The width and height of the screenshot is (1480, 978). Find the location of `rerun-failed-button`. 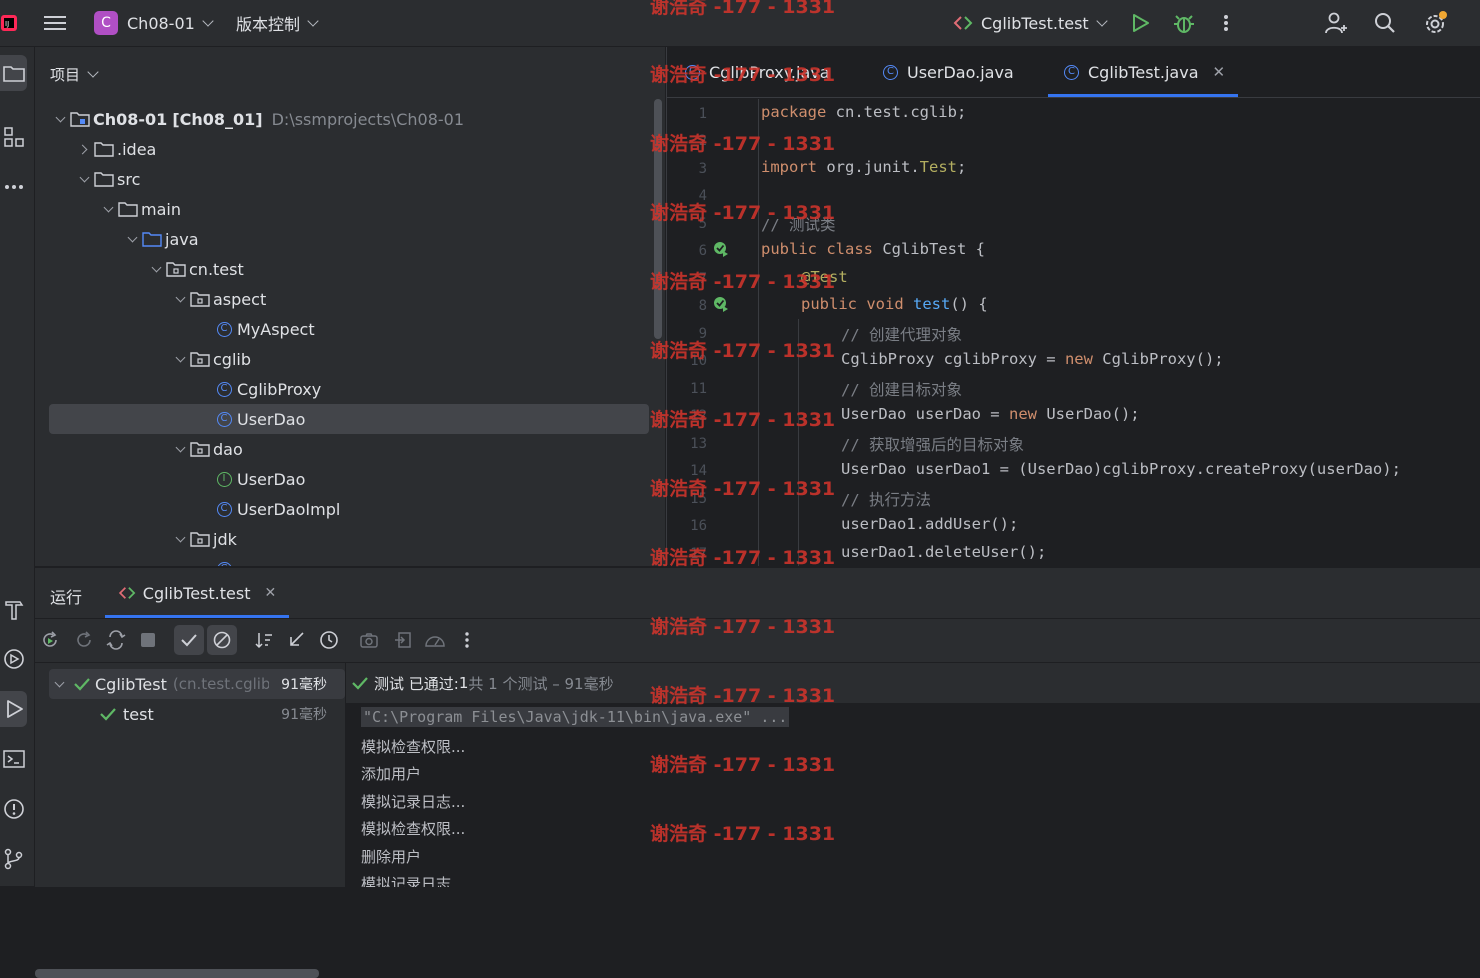

rerun-failed-button is located at coordinates (84, 640).